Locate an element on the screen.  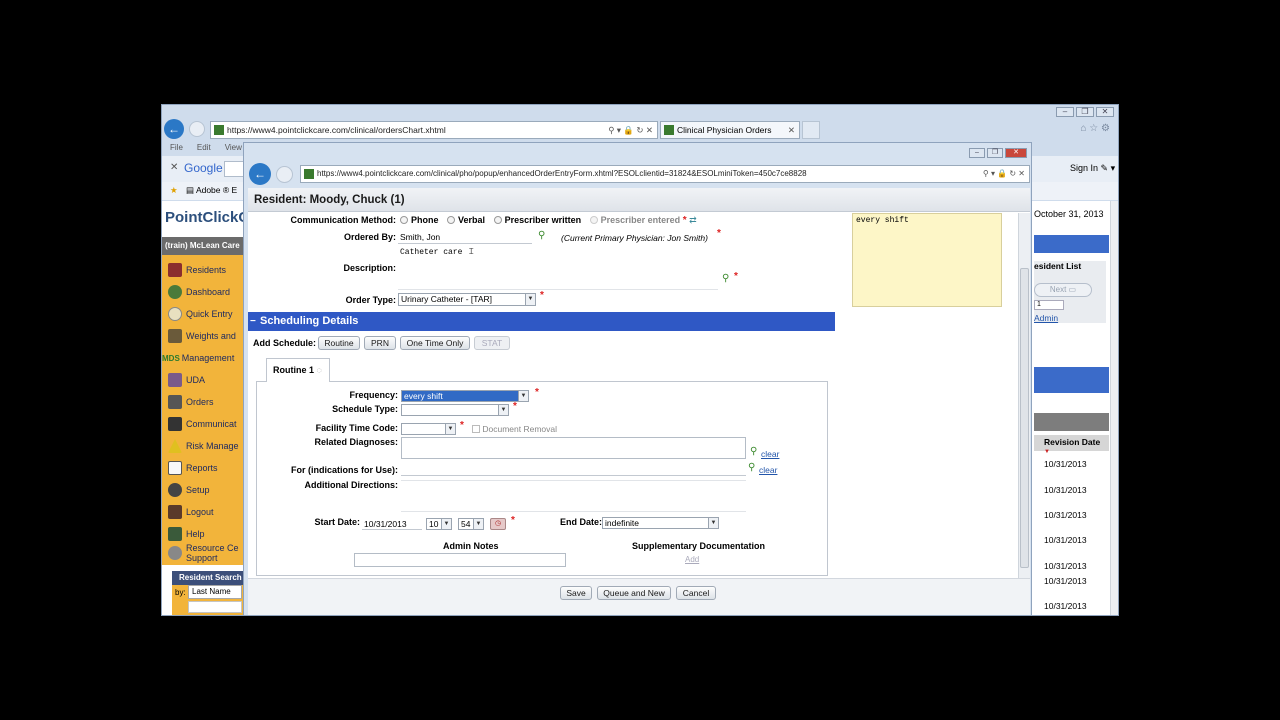
revision-date-header: Revision Date ▼ is located at coordinates (1071, 445).